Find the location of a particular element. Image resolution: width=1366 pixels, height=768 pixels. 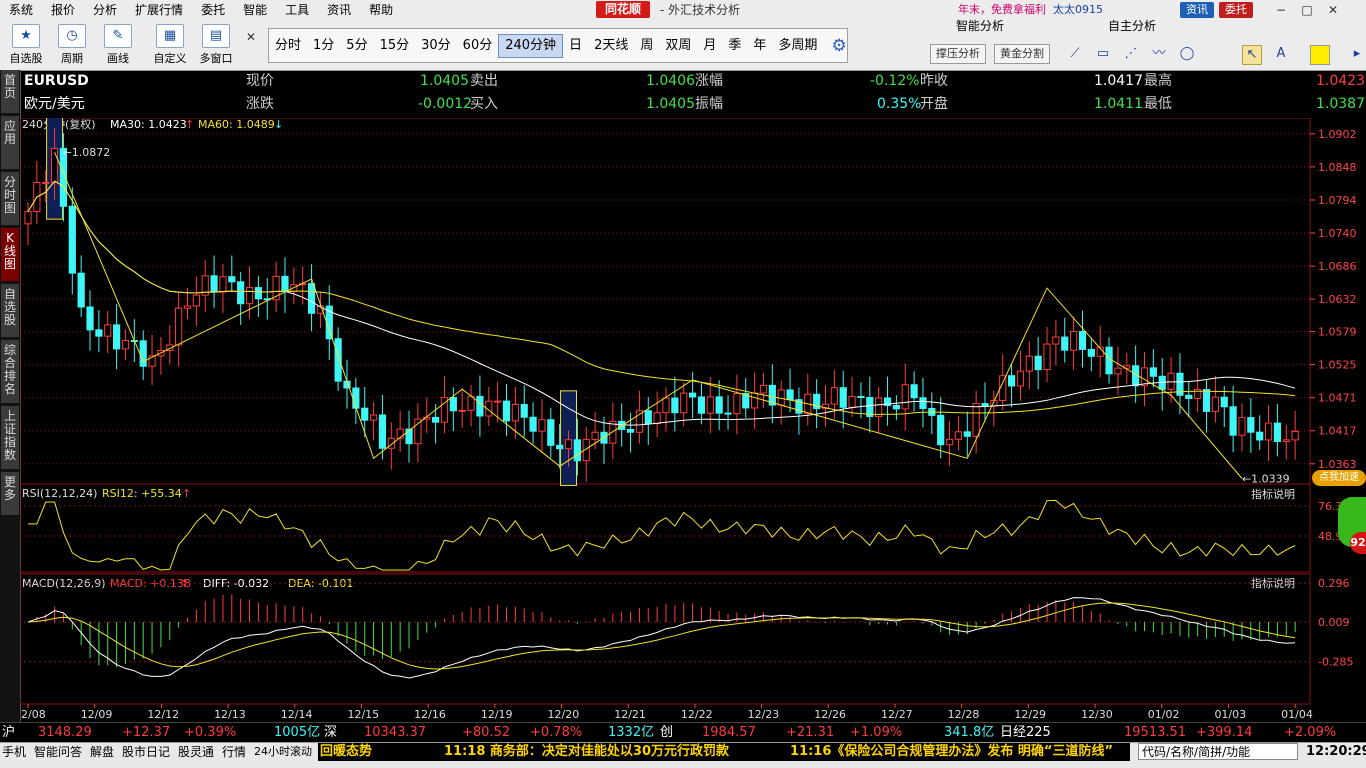

channel-draw-icon: ⋰ is located at coordinates (1131, 54).